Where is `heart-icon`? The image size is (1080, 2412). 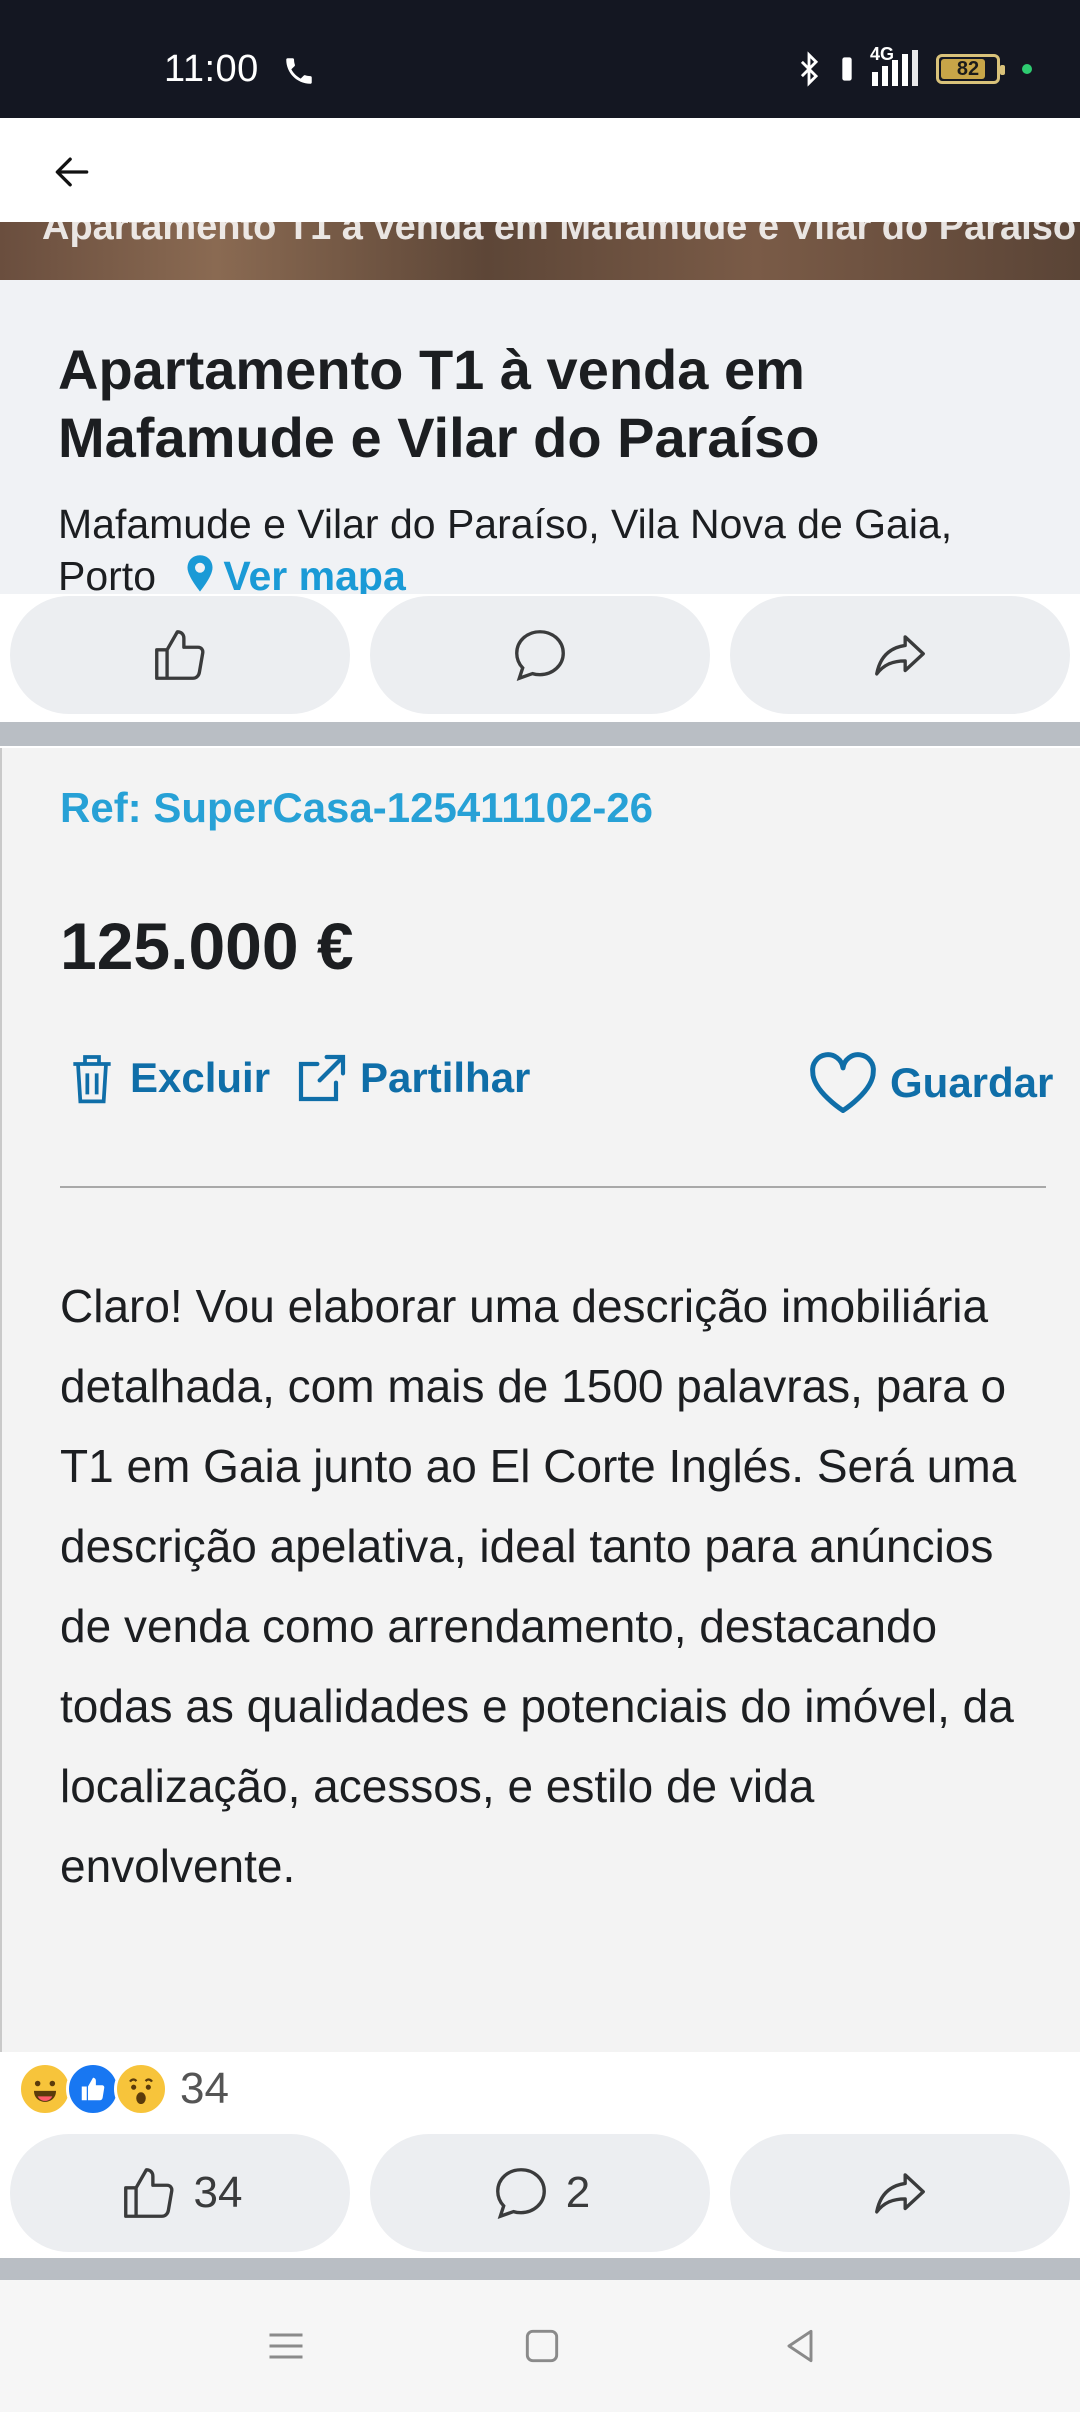 heart-icon is located at coordinates (843, 1082).